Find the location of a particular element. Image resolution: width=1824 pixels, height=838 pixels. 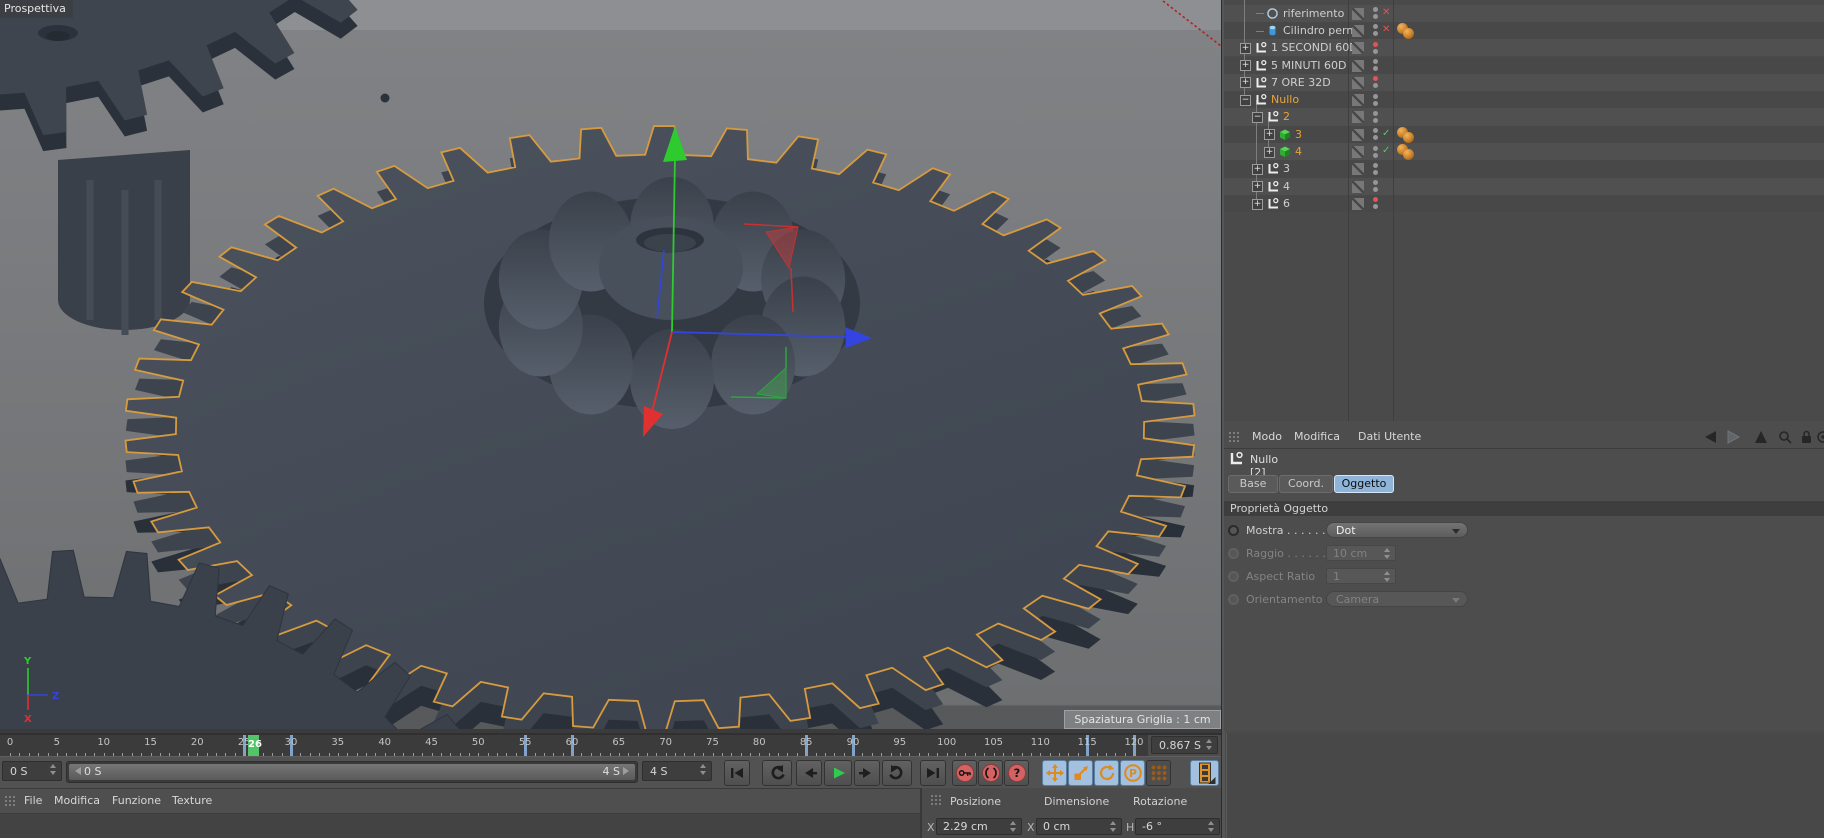

tab-base: Base is located at coordinates (1253, 484).